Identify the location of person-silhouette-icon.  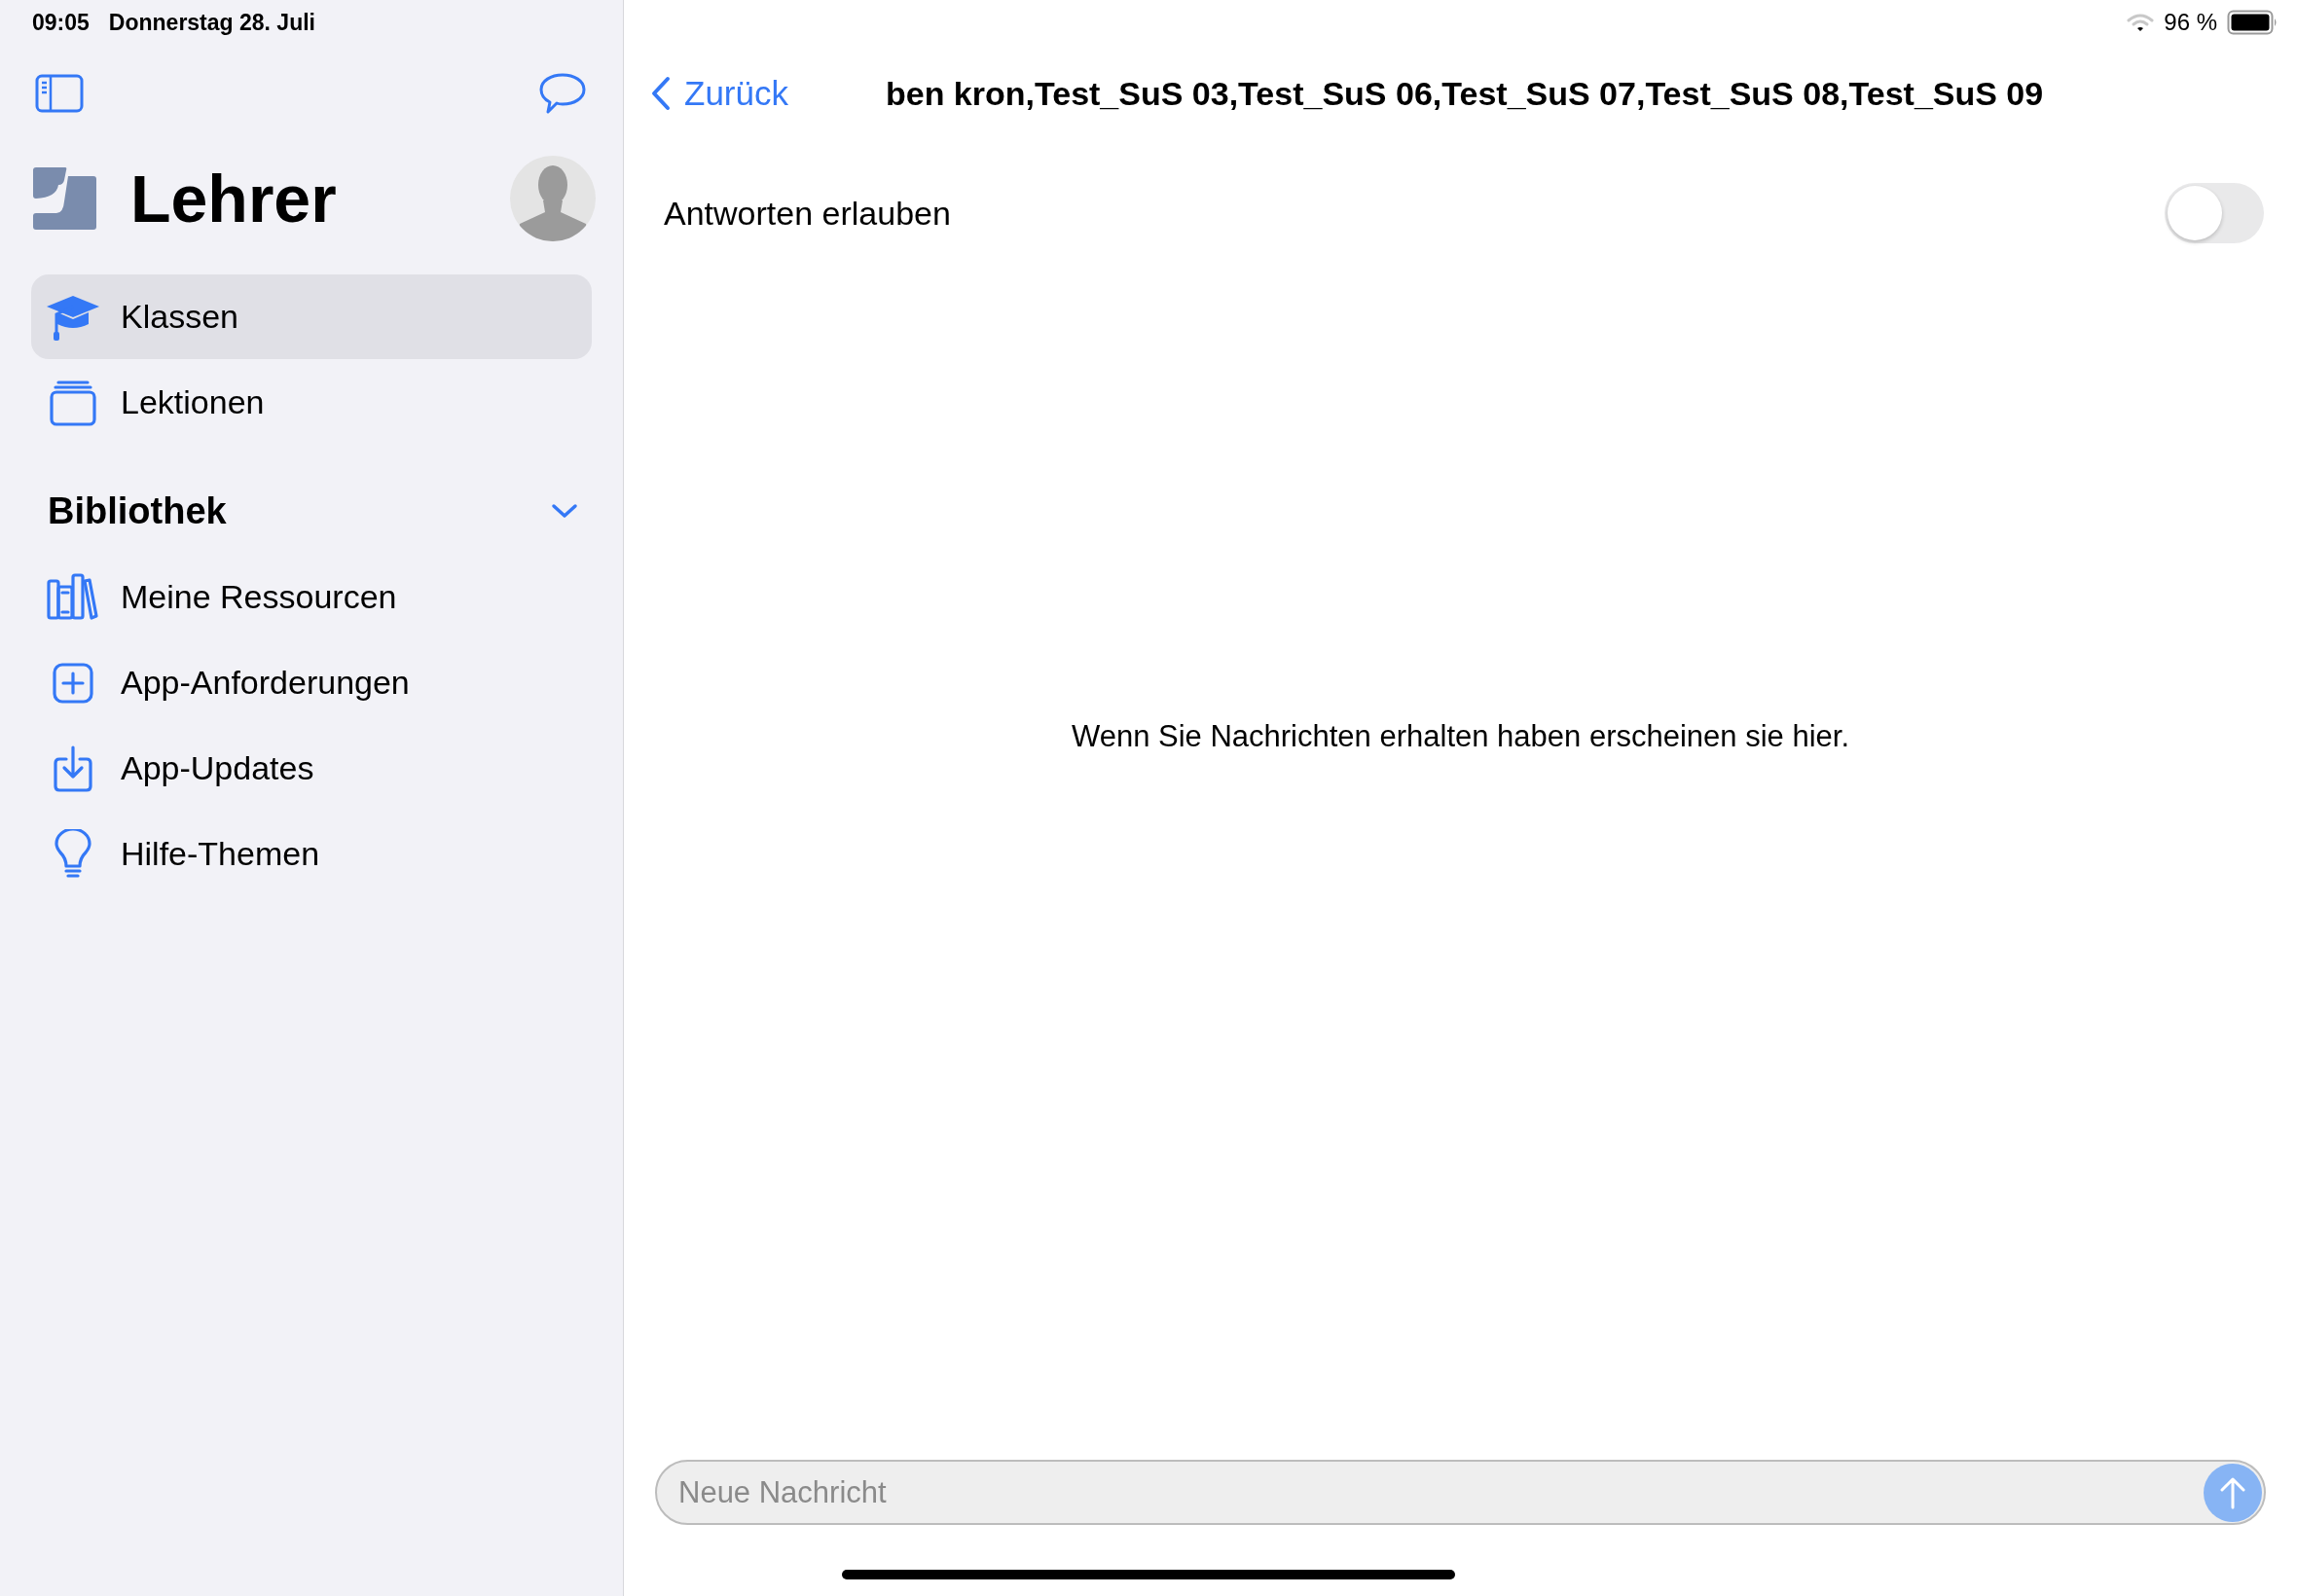
(553, 202).